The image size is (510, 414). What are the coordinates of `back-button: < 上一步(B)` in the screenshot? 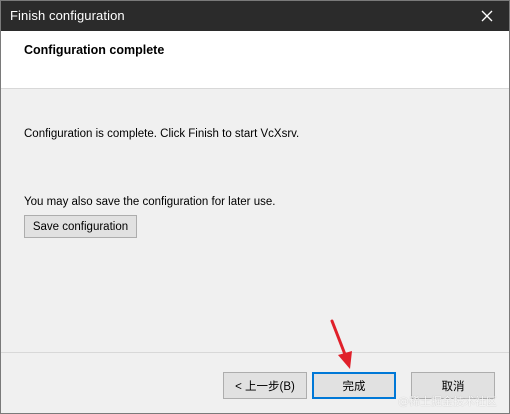 It's located at (265, 385).